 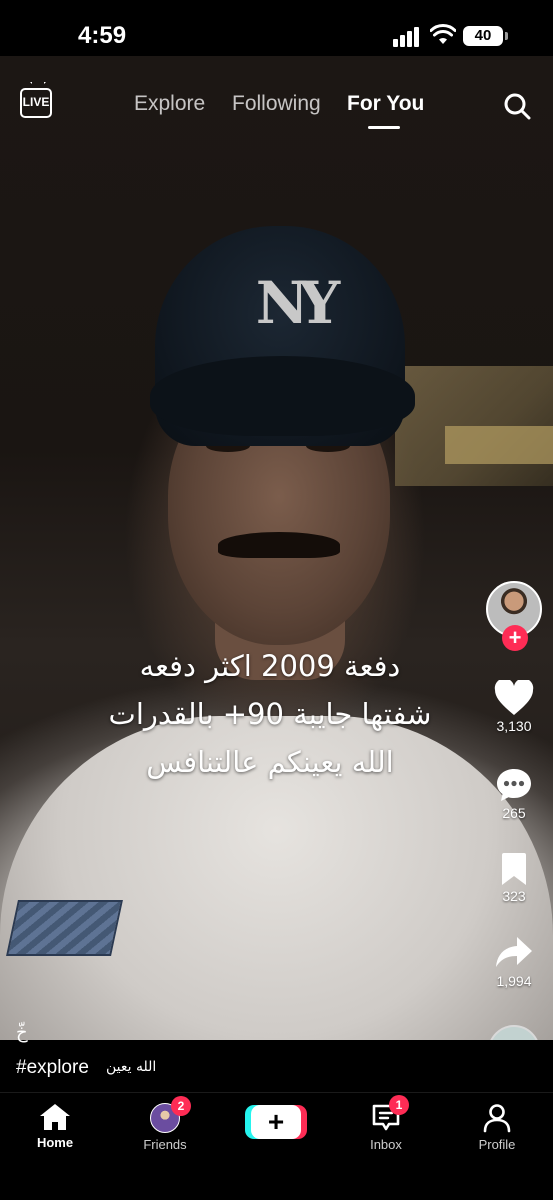 I want to click on caption-line: شفتها جايبة 90+ بالقدرات, so click(x=270, y=714).